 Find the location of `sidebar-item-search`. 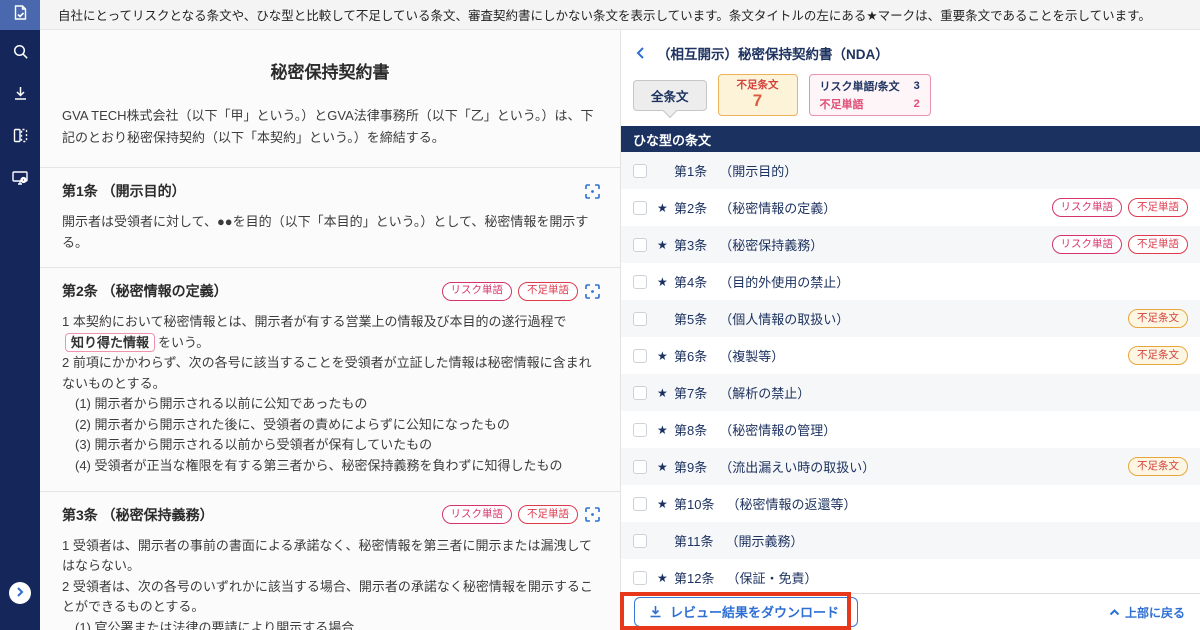

sidebar-item-search is located at coordinates (20, 54).